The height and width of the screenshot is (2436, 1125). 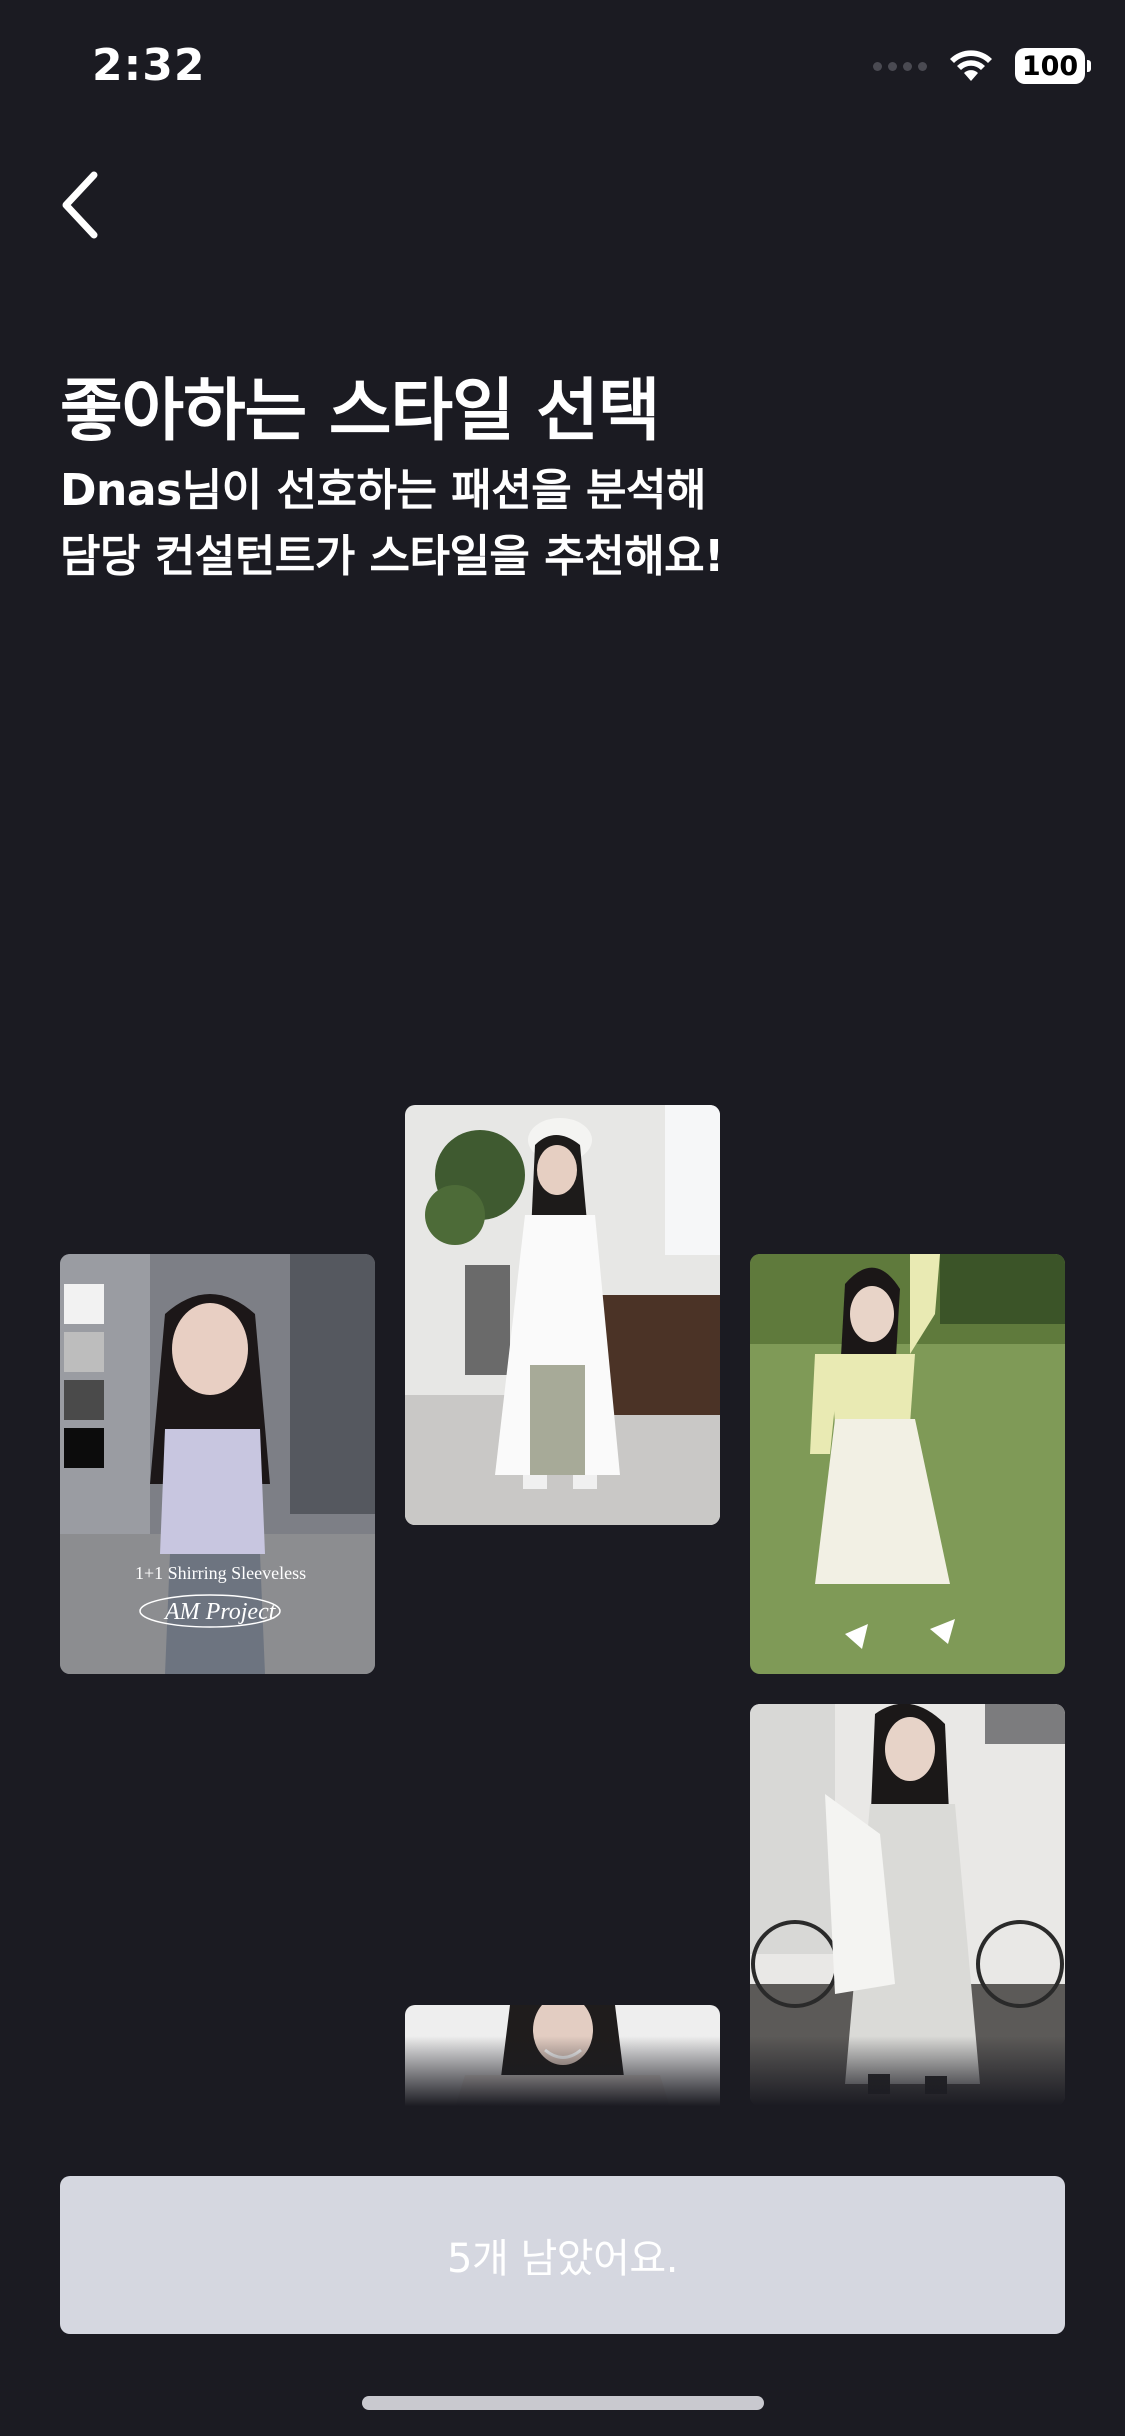 I want to click on style-photo-5-image, so click(x=907, y=1905).